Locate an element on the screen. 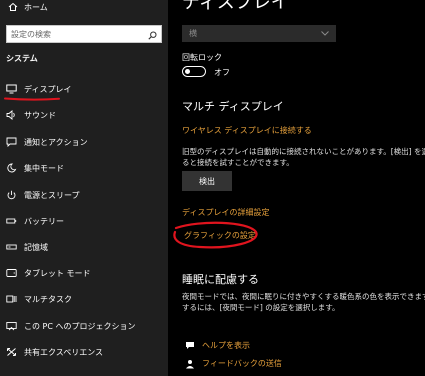  sidebar-item-label: この PC へのプロジェクション is located at coordinates (80, 326).